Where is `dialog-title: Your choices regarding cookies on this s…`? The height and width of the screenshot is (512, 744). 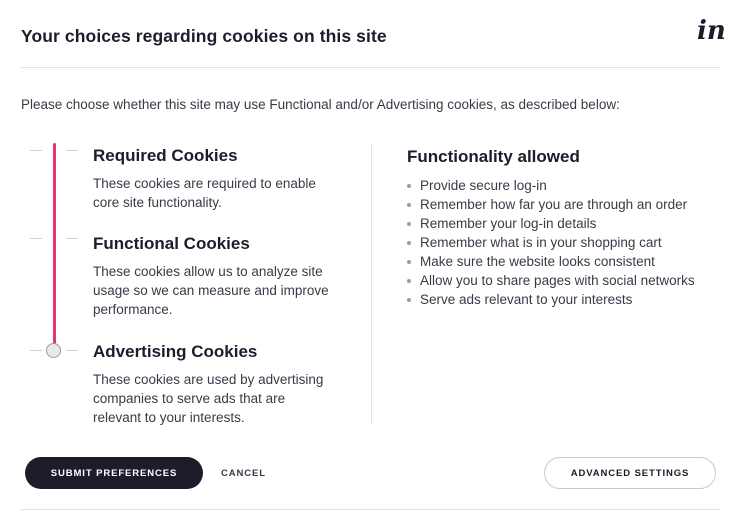 dialog-title: Your choices regarding cookies on this s… is located at coordinates (204, 36).